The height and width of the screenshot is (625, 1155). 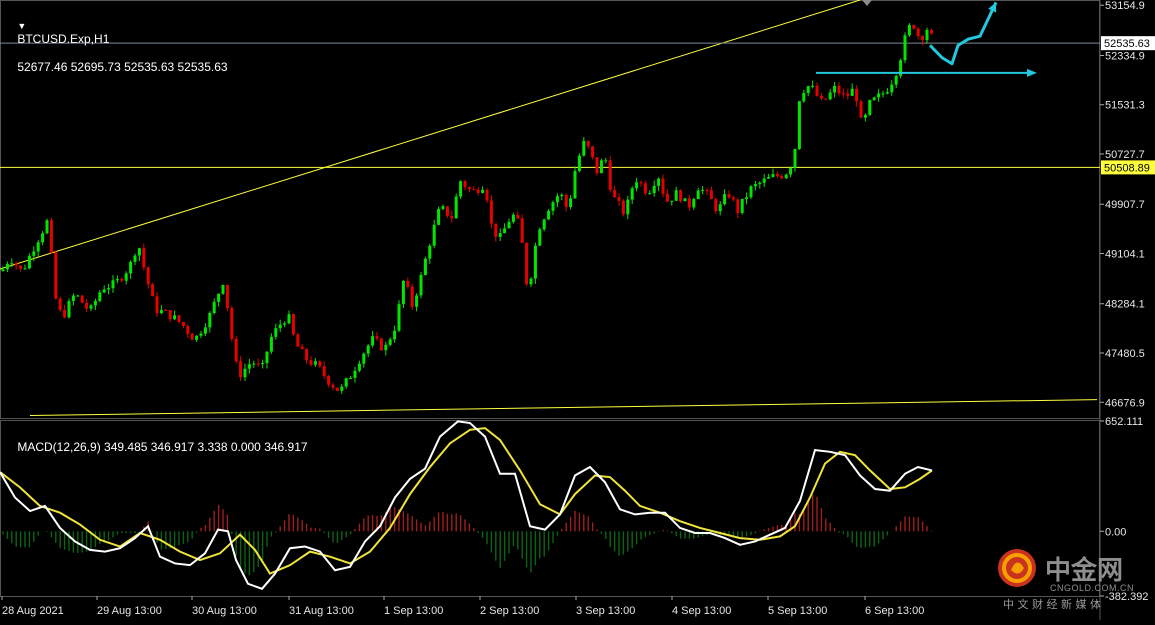 I want to click on price-tick-label: 53154.9, so click(x=1125, y=6).